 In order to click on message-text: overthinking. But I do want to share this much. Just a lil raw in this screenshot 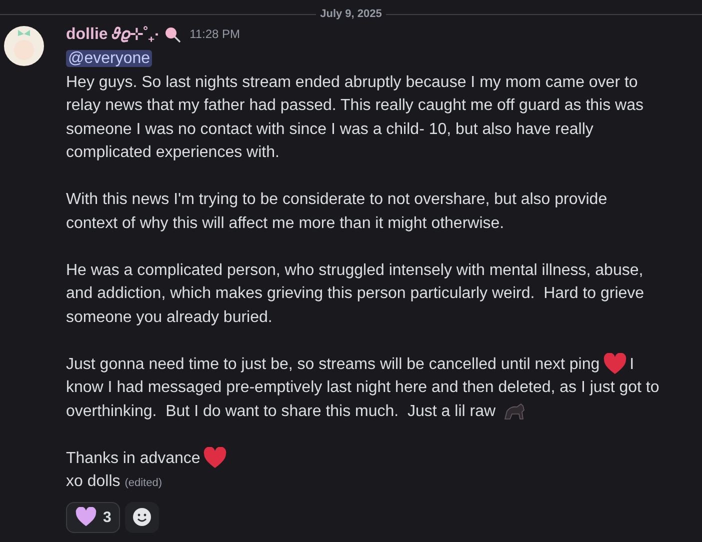, I will do `click(281, 412)`.